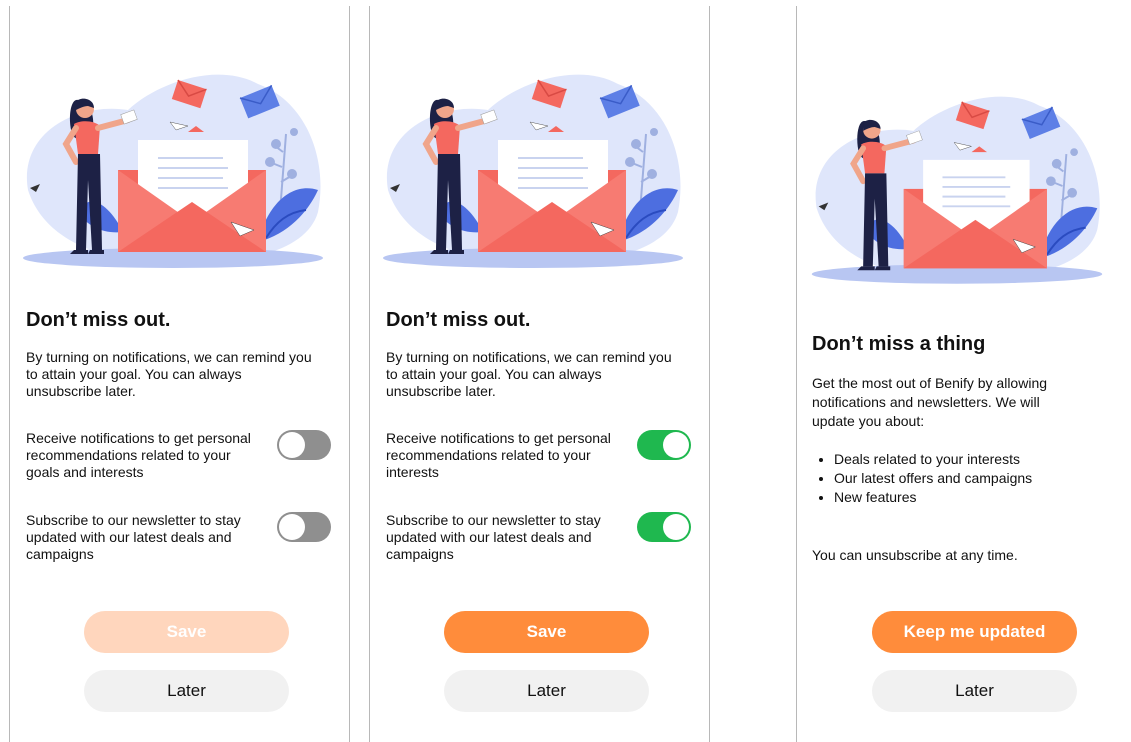  I want to click on list-item: New features, so click(933, 497).